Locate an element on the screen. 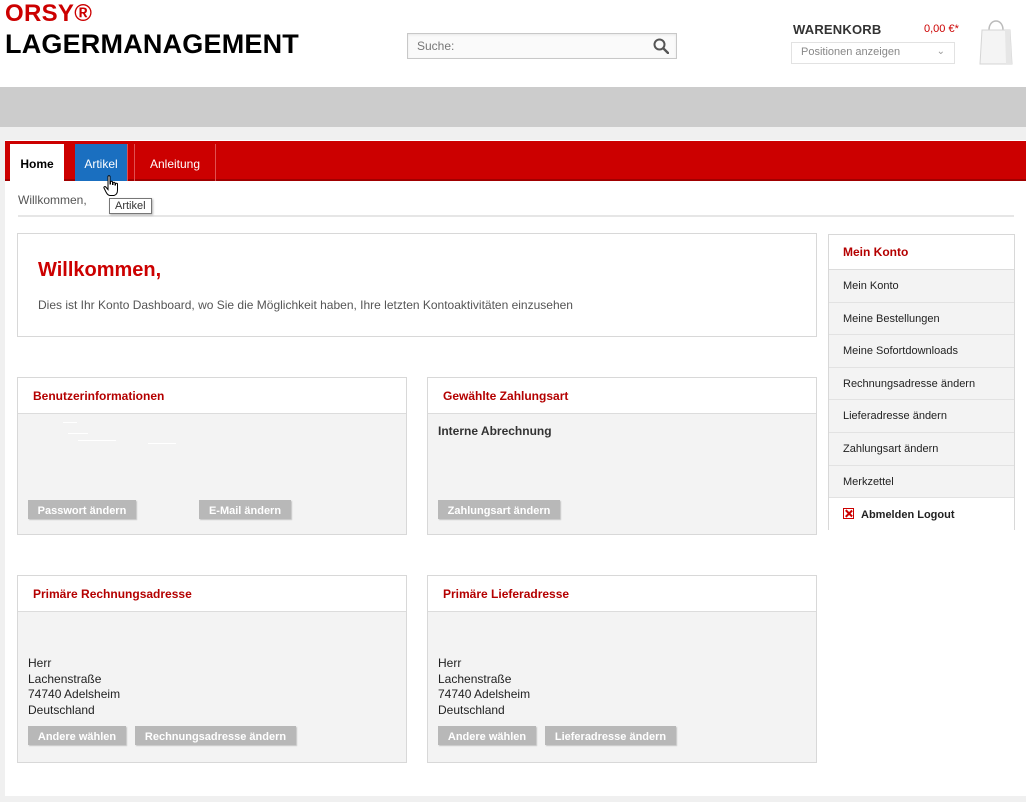 The image size is (1026, 802). change-shipping-button: Lieferadresse ändern is located at coordinates (610, 735).